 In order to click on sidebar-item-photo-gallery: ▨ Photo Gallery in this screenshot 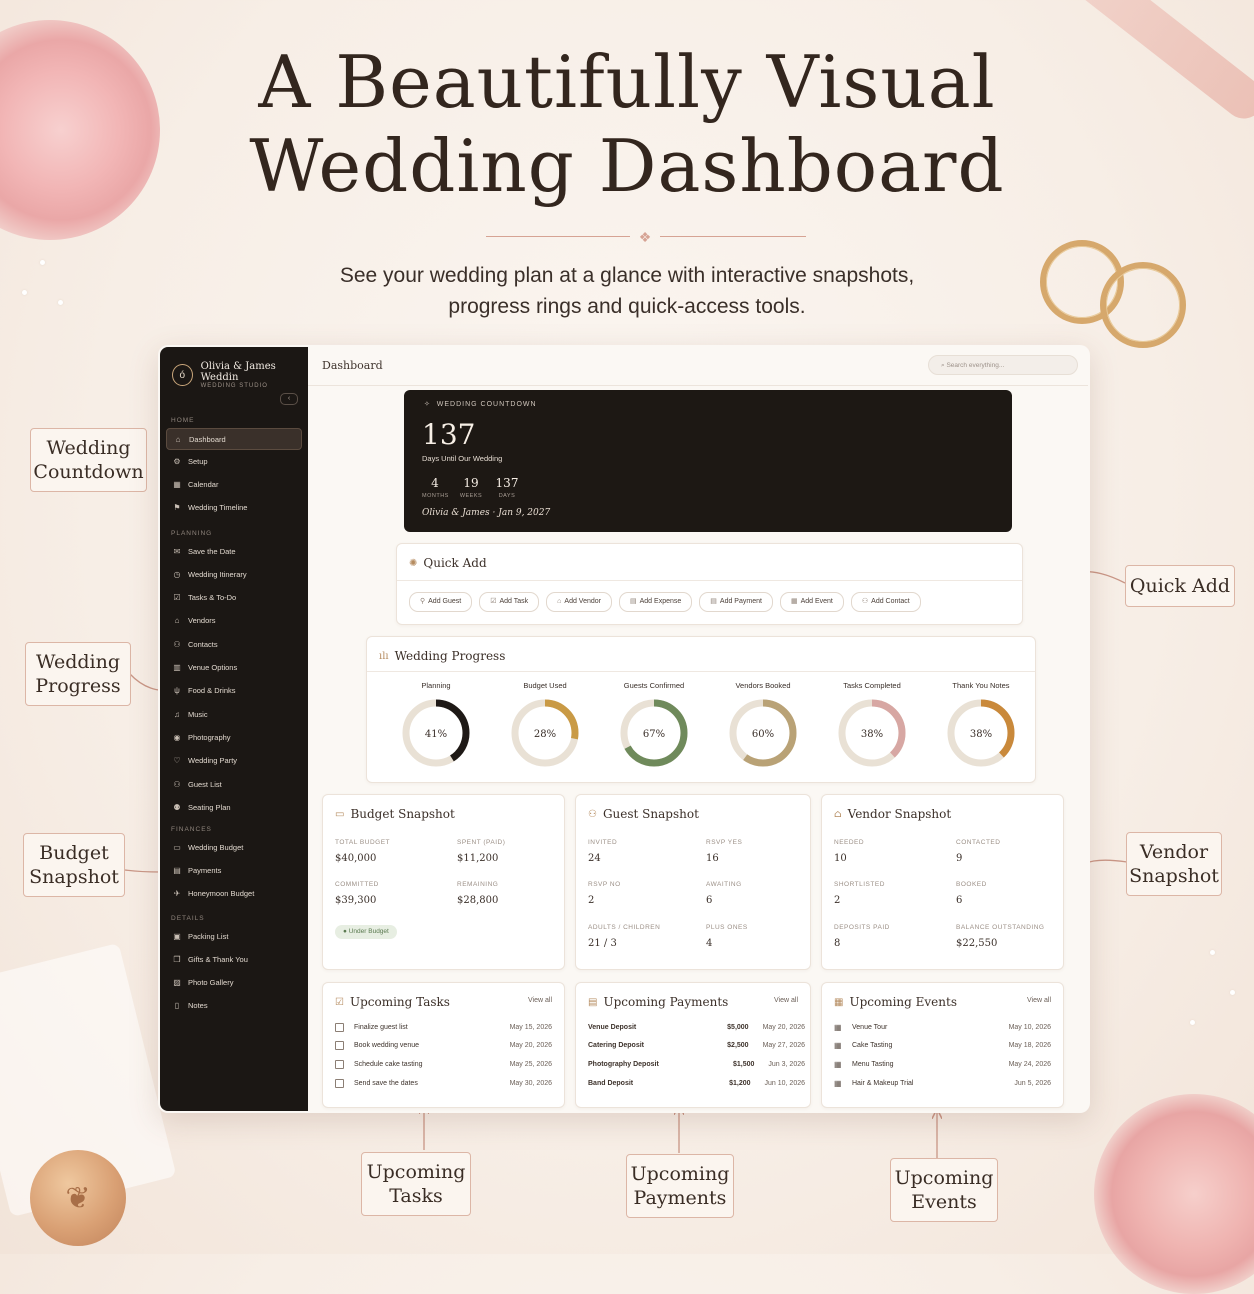, I will do `click(233, 983)`.